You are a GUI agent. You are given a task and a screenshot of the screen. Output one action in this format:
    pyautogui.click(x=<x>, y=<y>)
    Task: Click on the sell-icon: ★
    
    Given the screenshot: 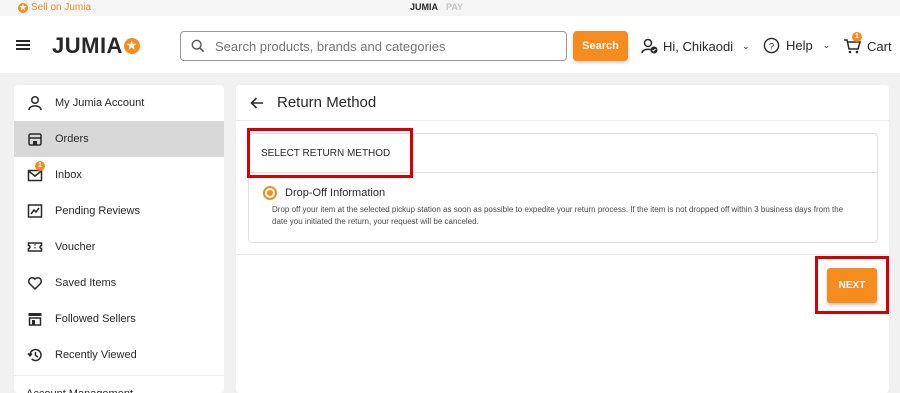 What is the action you would take?
    pyautogui.click(x=23, y=7)
    